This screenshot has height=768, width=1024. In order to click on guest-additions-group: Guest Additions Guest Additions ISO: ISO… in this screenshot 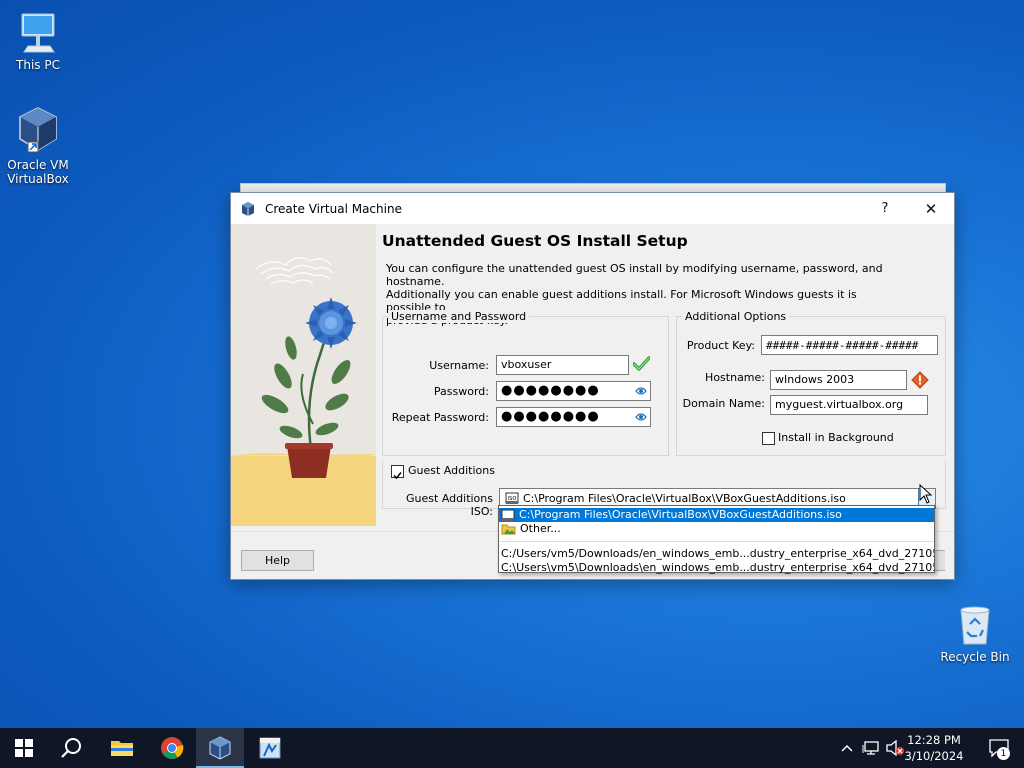, I will do `click(664, 489)`.